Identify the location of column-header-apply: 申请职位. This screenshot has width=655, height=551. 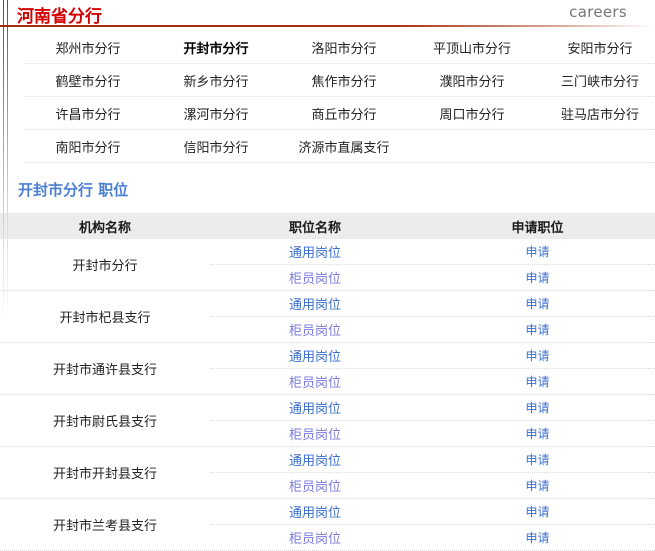
(537, 228).